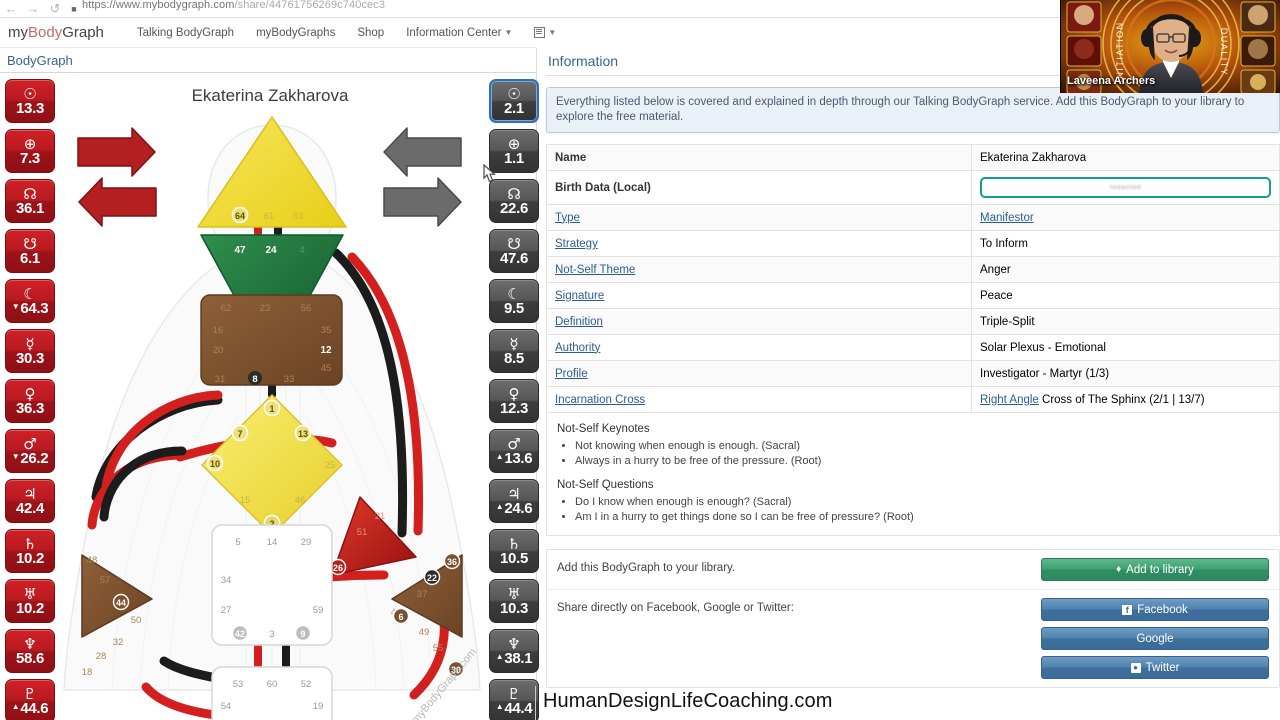 The height and width of the screenshot is (720, 1280). What do you see at coordinates (514, 308) in the screenshot?
I see `personality-planet-value: 9.5` at bounding box center [514, 308].